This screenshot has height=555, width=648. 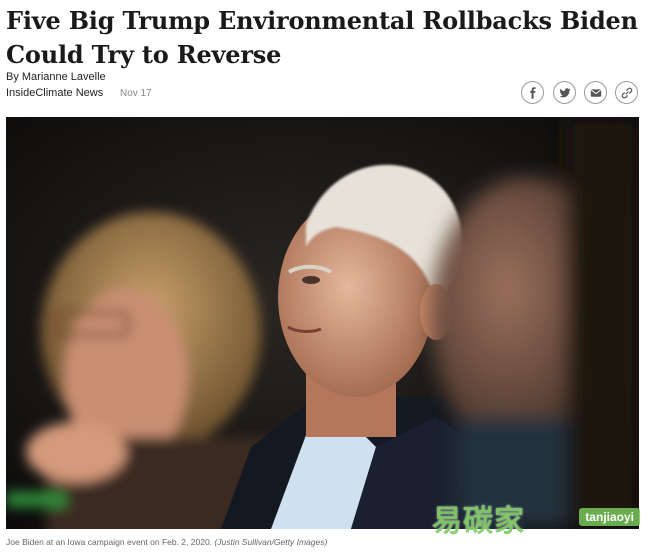 What do you see at coordinates (271, 542) in the screenshot?
I see `photo-credit: (Justin Sullivan/Getty Images)` at bounding box center [271, 542].